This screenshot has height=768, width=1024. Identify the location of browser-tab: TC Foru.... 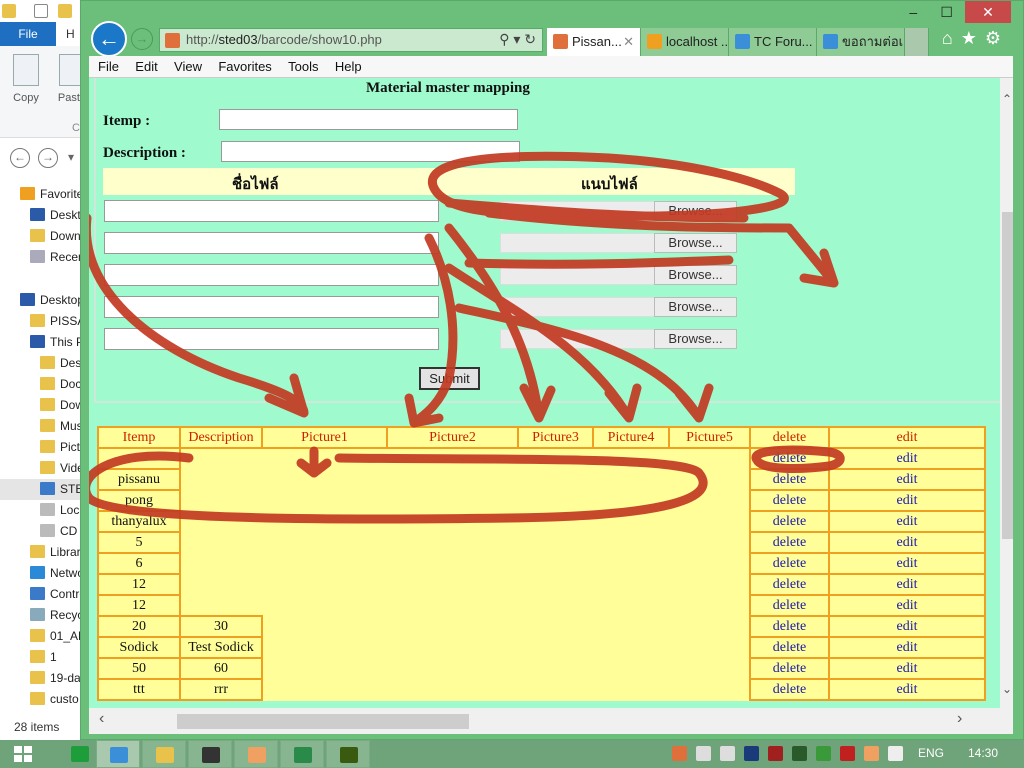
(773, 42).